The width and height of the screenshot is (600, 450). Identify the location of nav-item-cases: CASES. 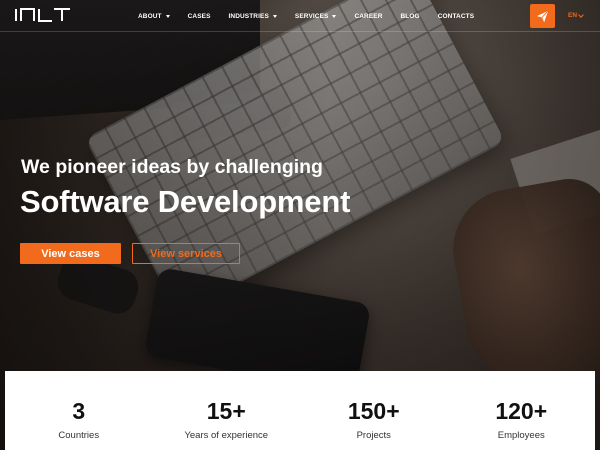
(199, 16).